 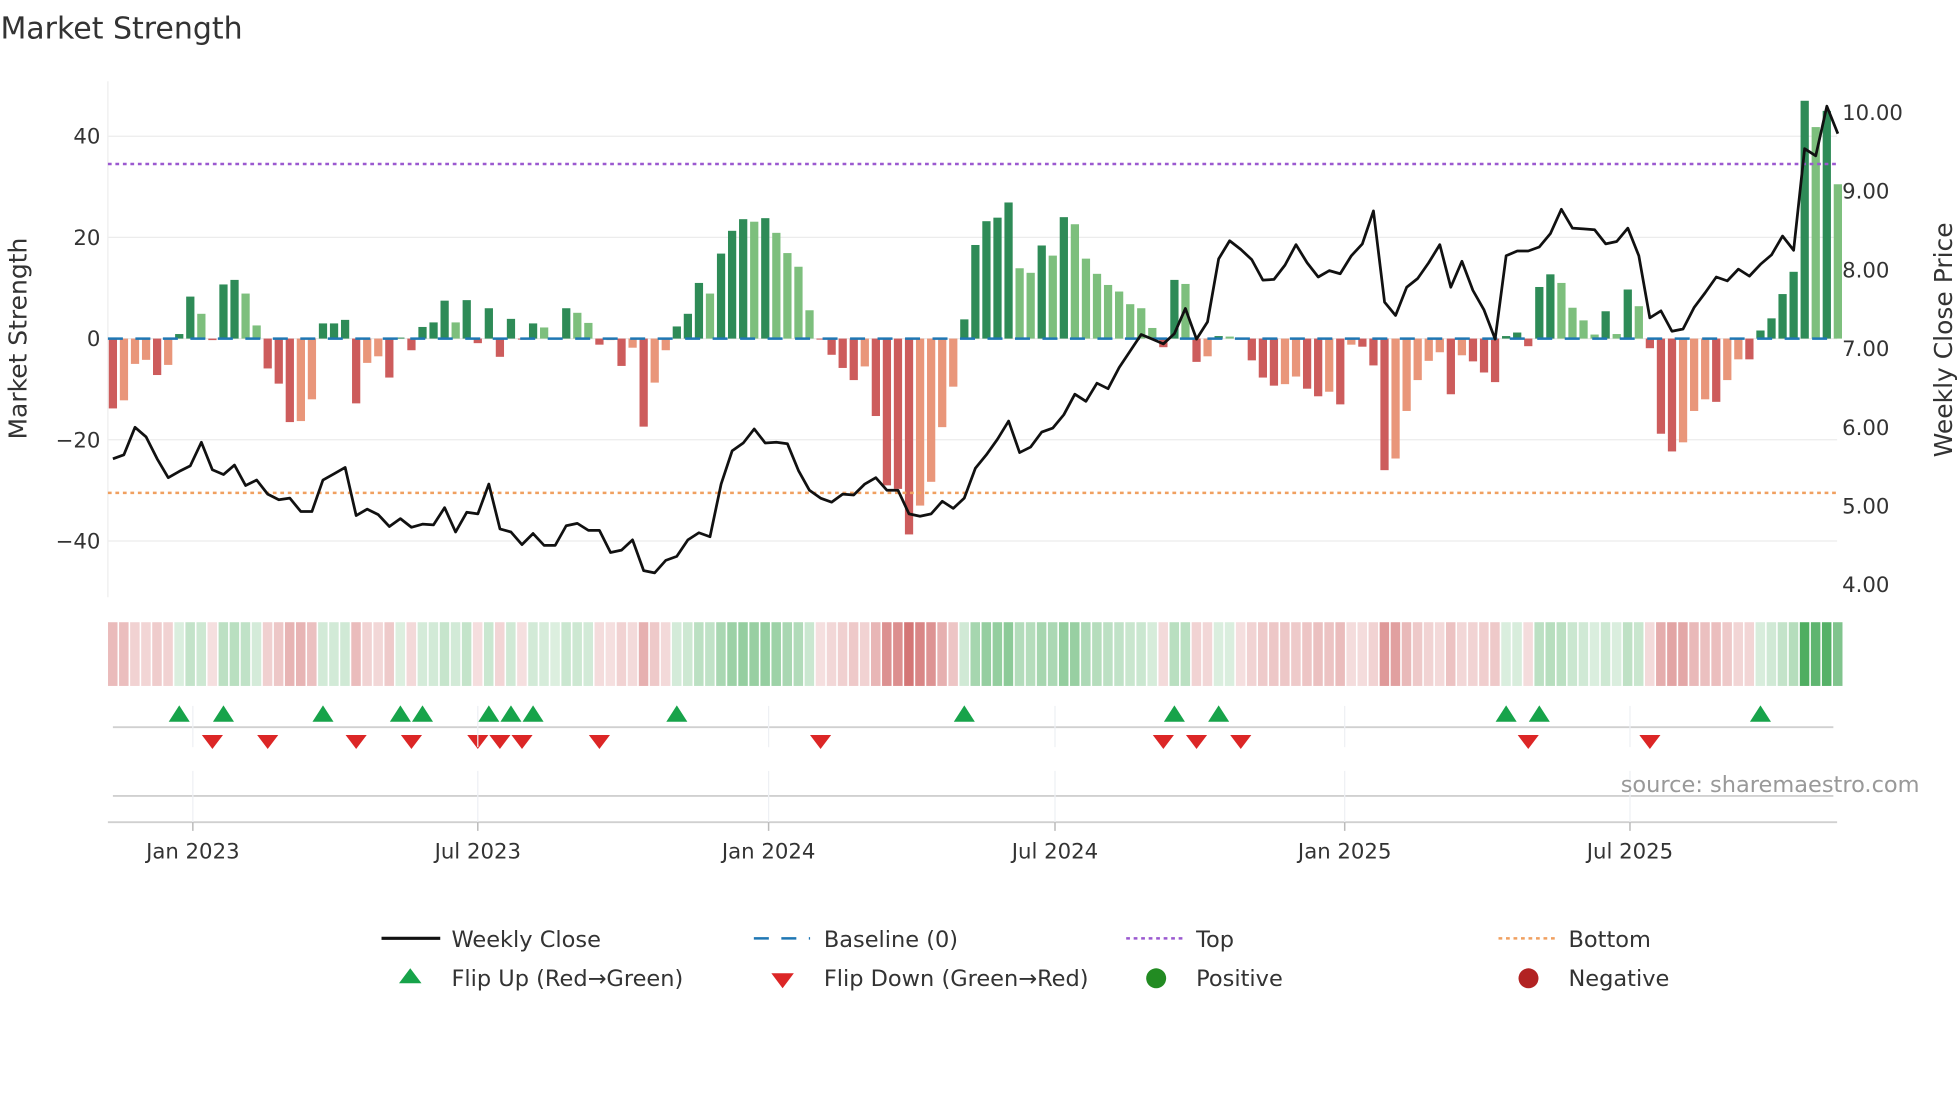 I want to click on legend-label: Flip Up (Red→Green), so click(x=567, y=979).